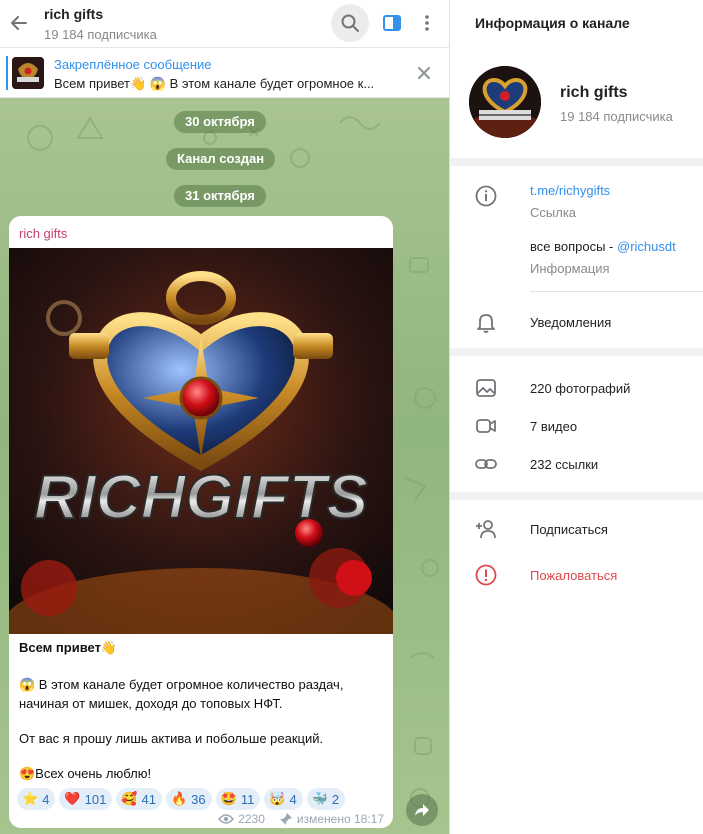 The height and width of the screenshot is (834, 703). What do you see at coordinates (340, 819) in the screenshot?
I see `edited-time: изменено 18:17` at bounding box center [340, 819].